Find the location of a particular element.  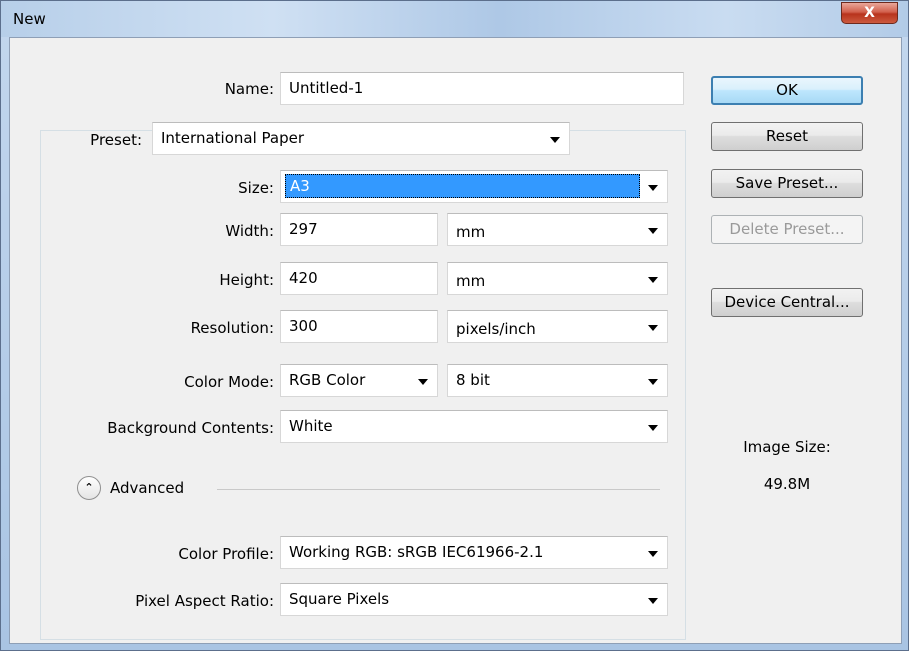

resolution-unit-value: pixels/inch is located at coordinates (496, 329).